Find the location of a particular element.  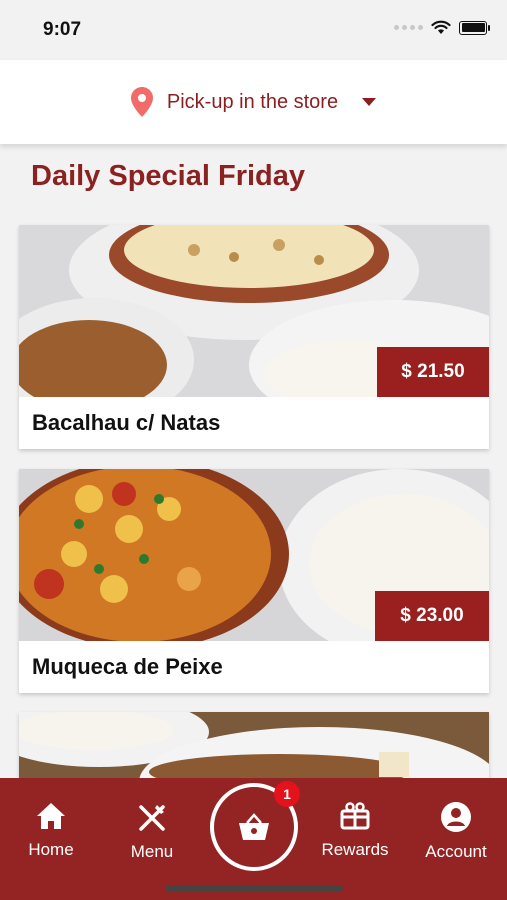

status-time: 9:07 is located at coordinates (62, 29).